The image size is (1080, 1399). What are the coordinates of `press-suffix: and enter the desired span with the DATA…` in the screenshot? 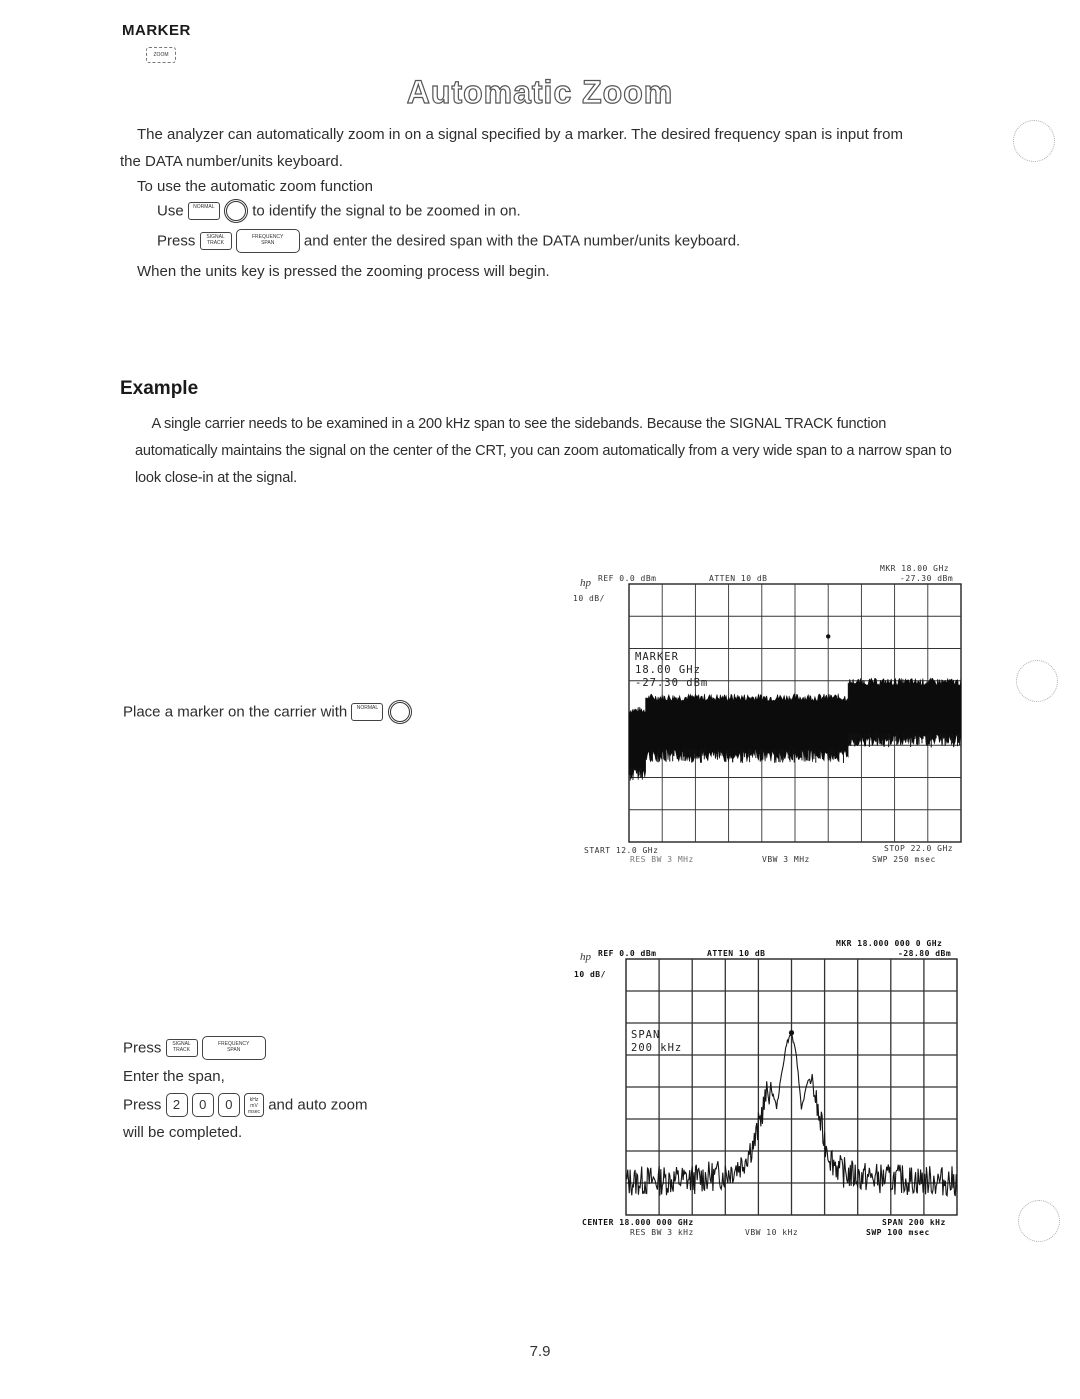 It's located at (522, 241).